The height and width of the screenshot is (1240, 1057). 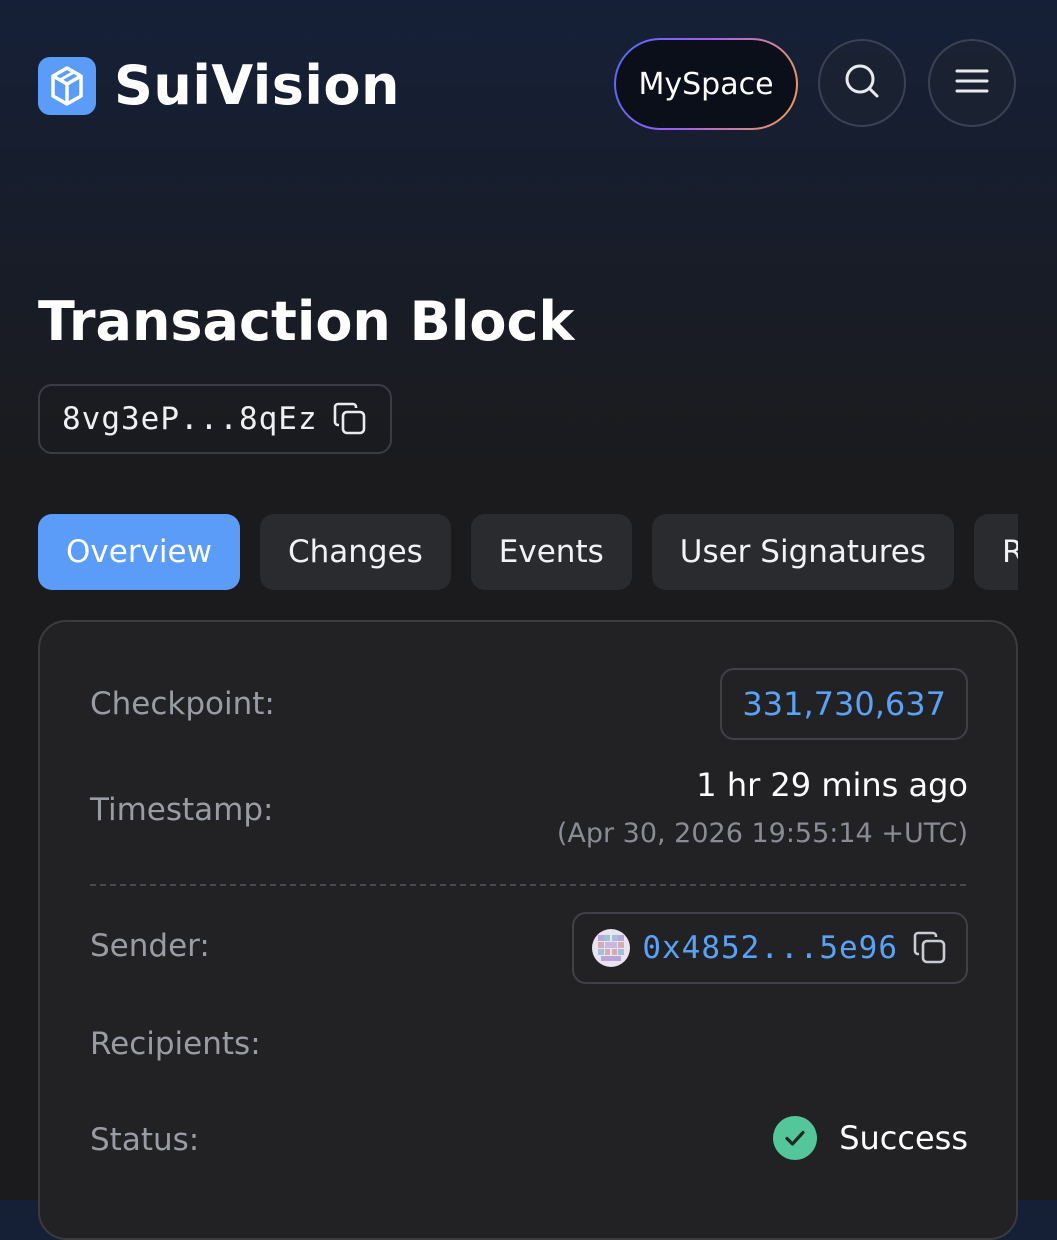 What do you see at coordinates (182, 704) in the screenshot?
I see `checkpoint-label: Checkpoint:` at bounding box center [182, 704].